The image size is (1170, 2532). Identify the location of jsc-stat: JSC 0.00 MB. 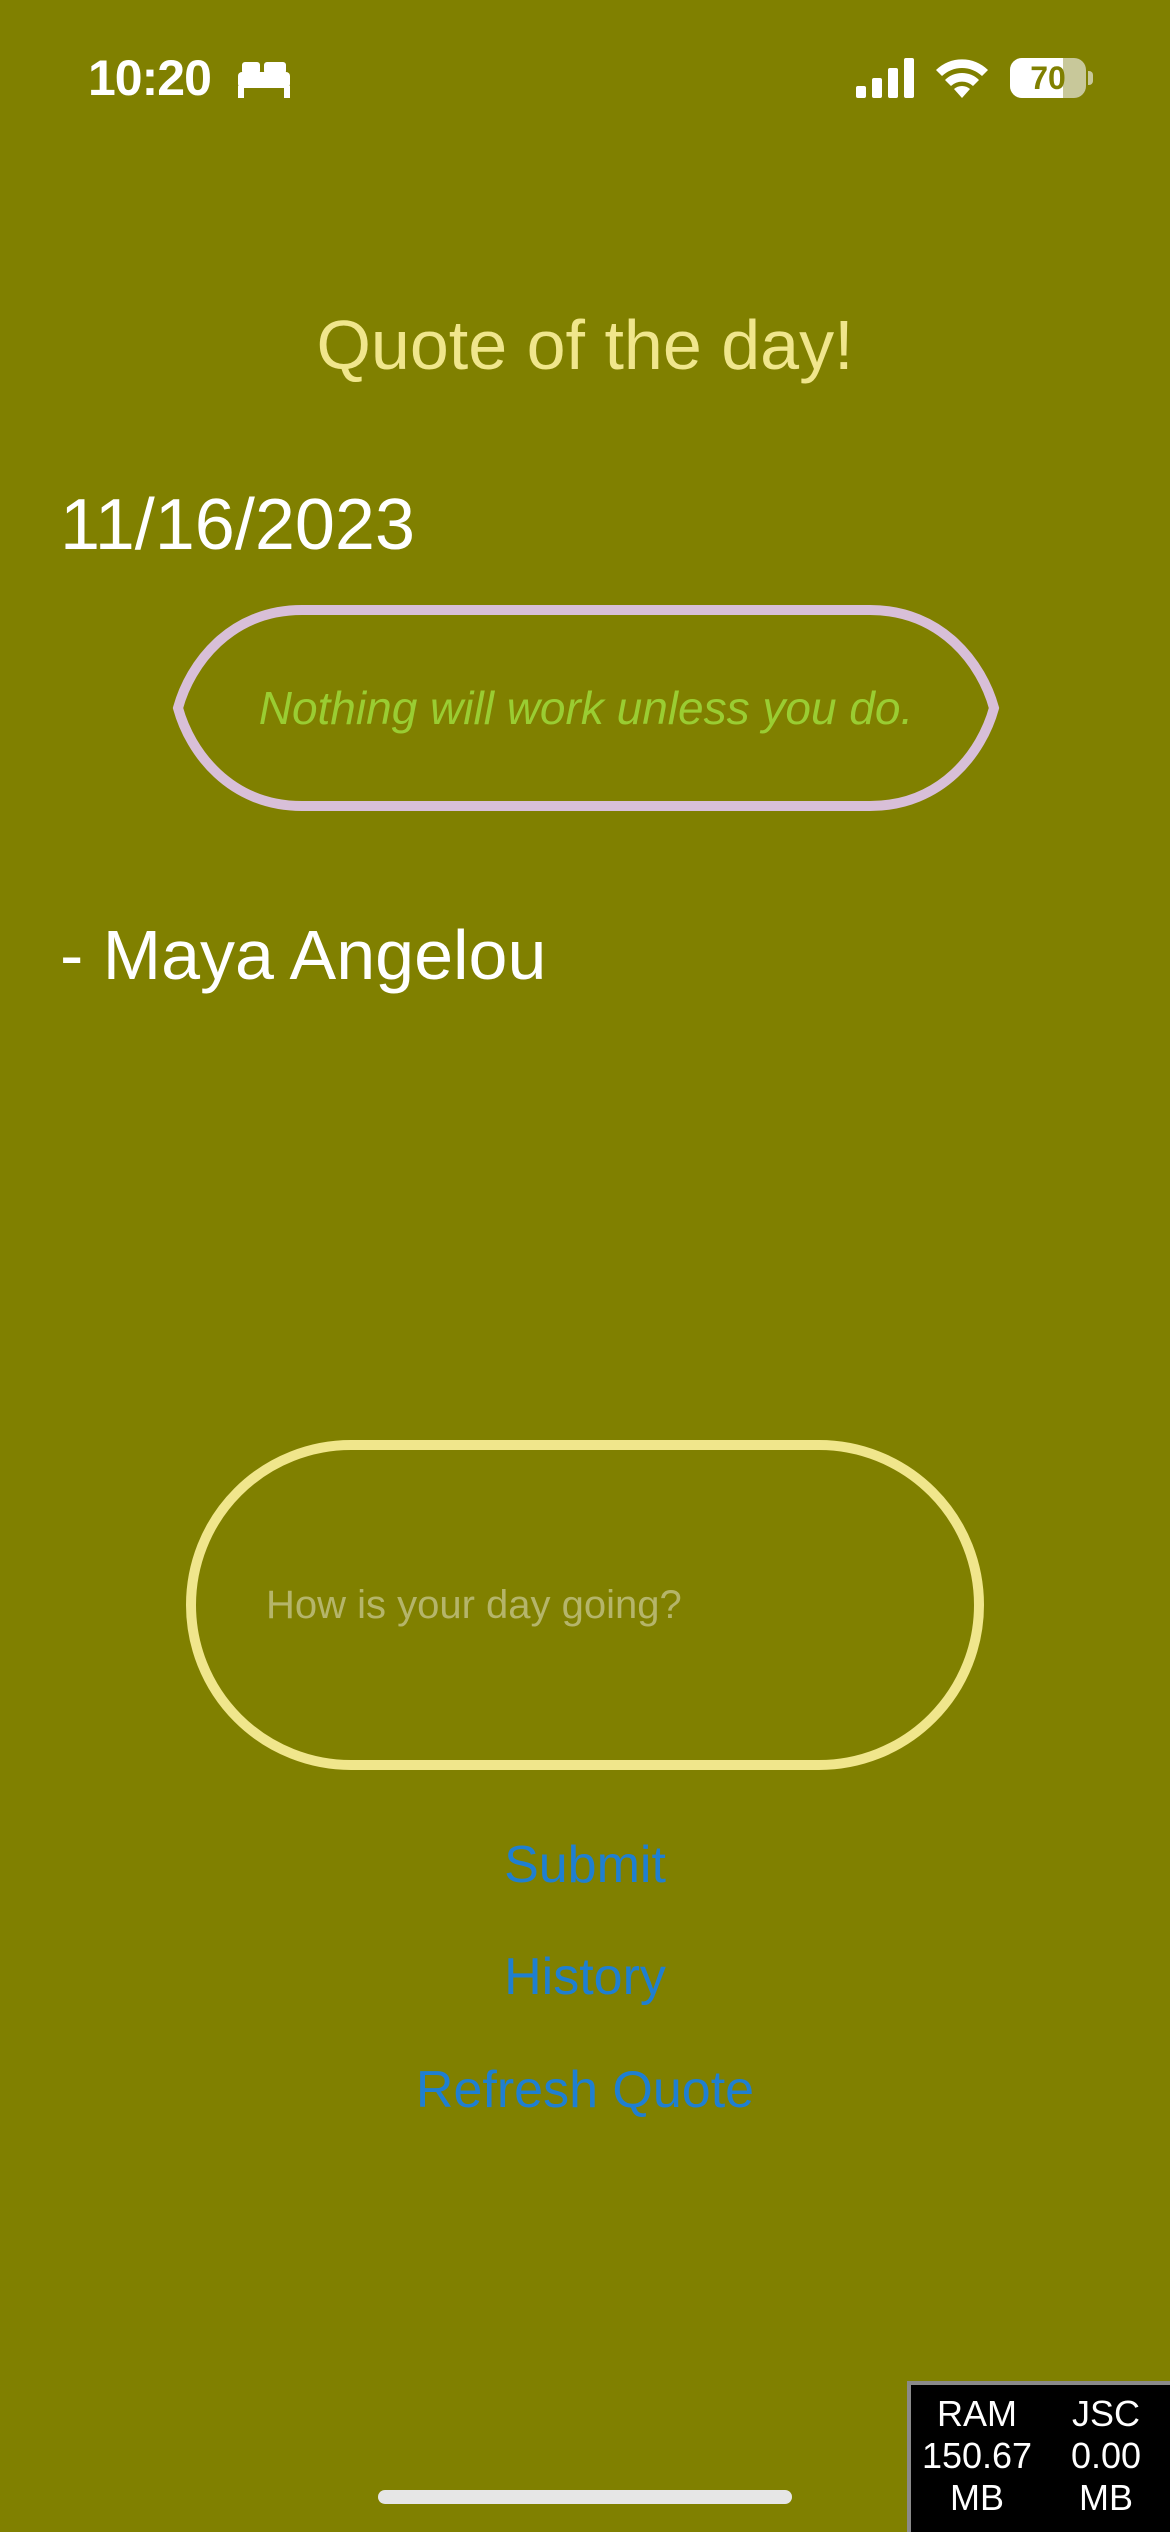
(1105, 2456).